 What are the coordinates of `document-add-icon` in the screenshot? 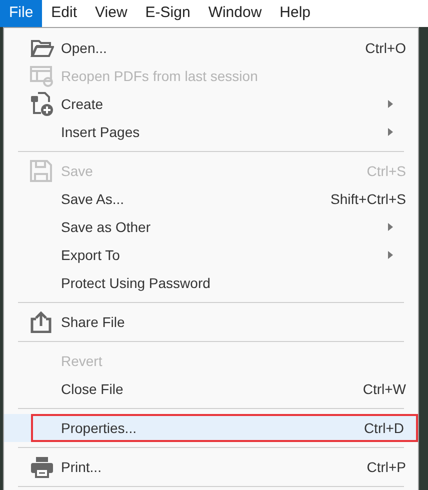 It's located at (42, 104).